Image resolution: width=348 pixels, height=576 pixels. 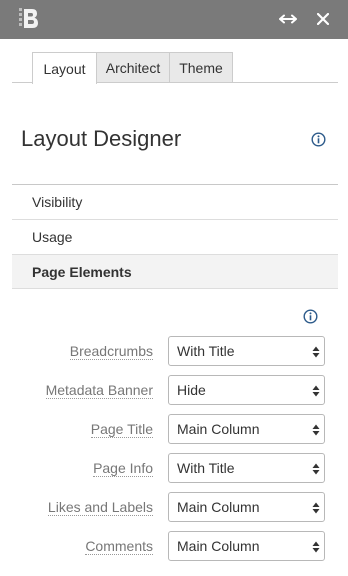 What do you see at coordinates (218, 546) in the screenshot?
I see `comments-value: Main Column` at bounding box center [218, 546].